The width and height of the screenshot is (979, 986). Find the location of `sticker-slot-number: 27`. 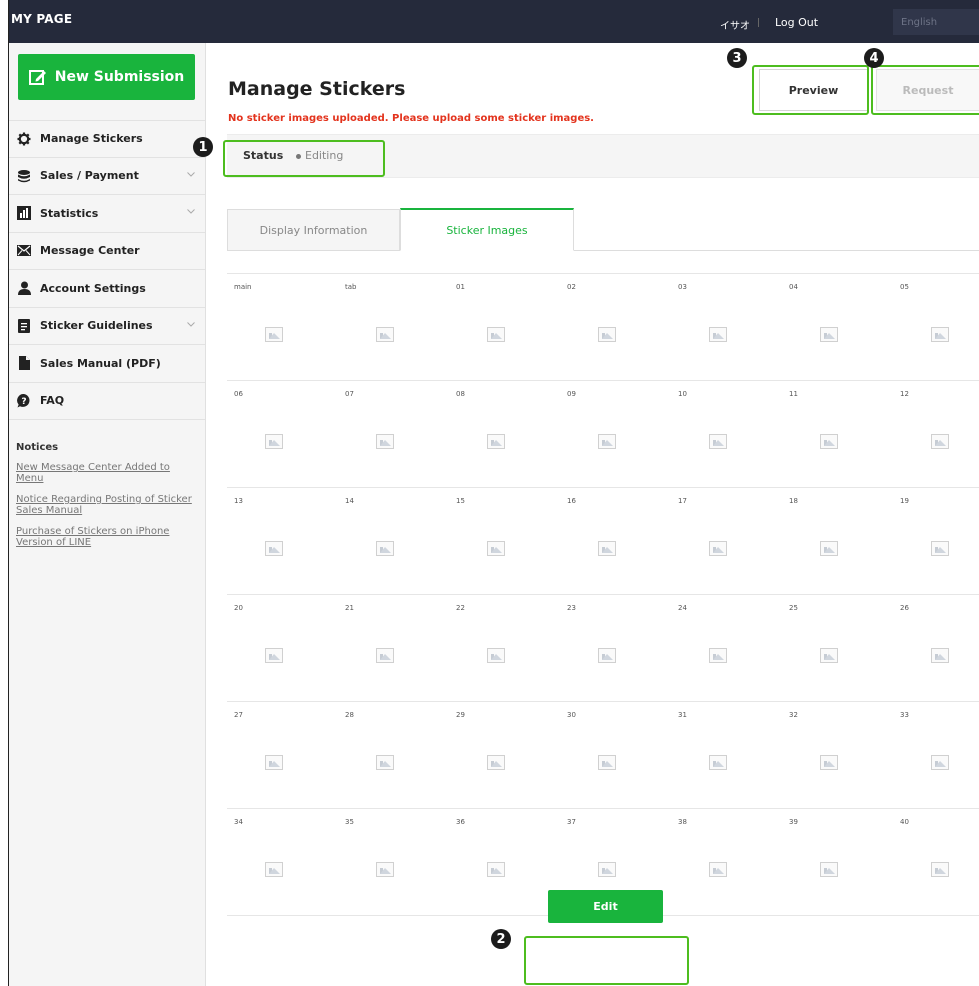

sticker-slot-number: 27 is located at coordinates (238, 715).